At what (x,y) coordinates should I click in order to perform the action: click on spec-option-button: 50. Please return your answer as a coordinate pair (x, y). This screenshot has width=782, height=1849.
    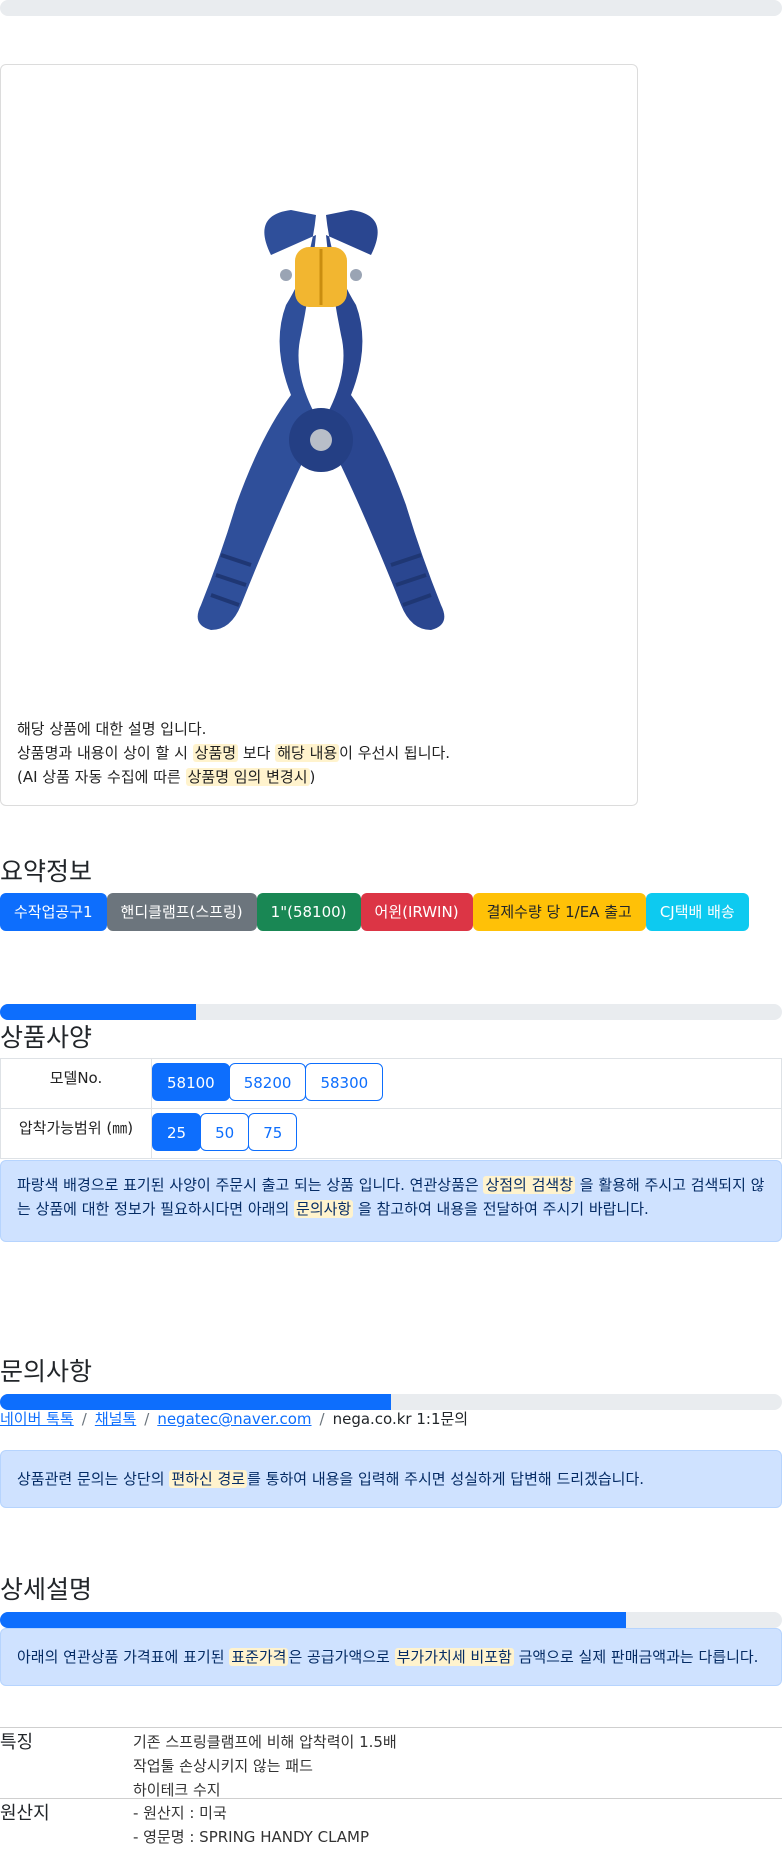
    Looking at the image, I should click on (225, 1132).